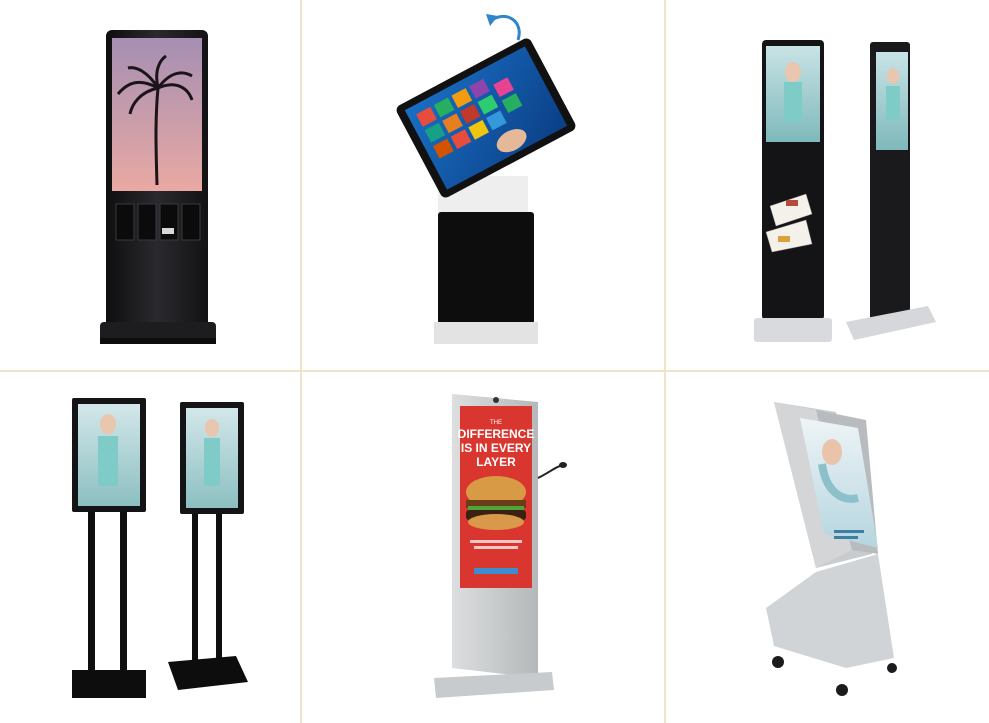 This screenshot has width=989, height=723. What do you see at coordinates (496, 462) in the screenshot?
I see `ad-text-line4: LAYER` at bounding box center [496, 462].